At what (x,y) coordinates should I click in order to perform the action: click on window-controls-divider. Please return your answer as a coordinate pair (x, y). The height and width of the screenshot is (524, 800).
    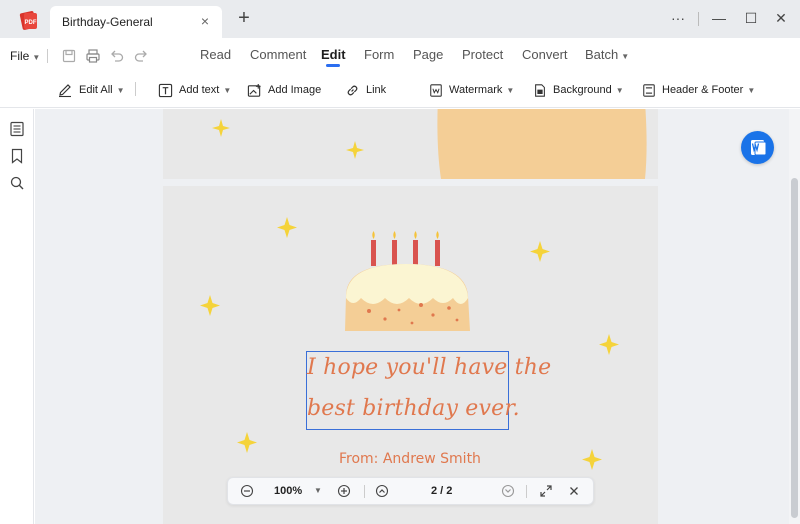
    Looking at the image, I should click on (698, 19).